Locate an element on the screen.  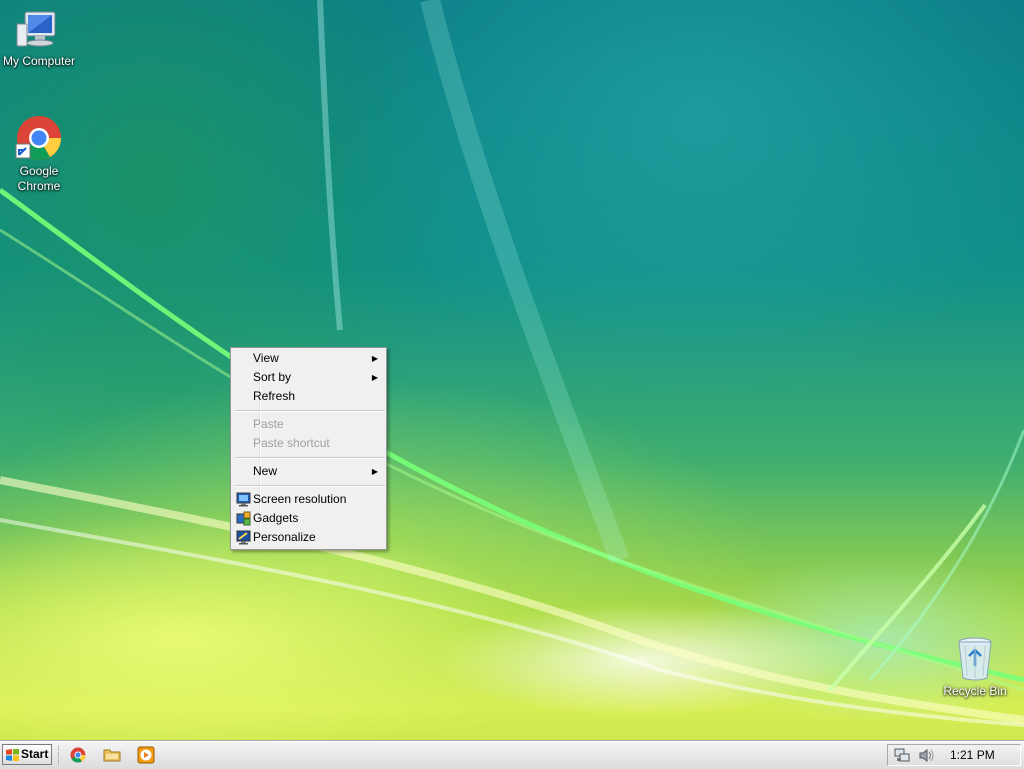
personalize-icon is located at coordinates (243, 537).